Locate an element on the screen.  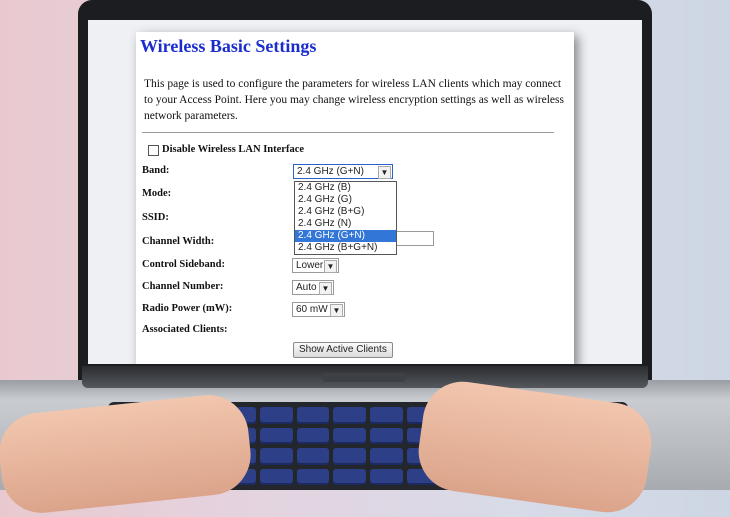
control-sideband-label: Control Sideband: is located at coordinates (183, 264).